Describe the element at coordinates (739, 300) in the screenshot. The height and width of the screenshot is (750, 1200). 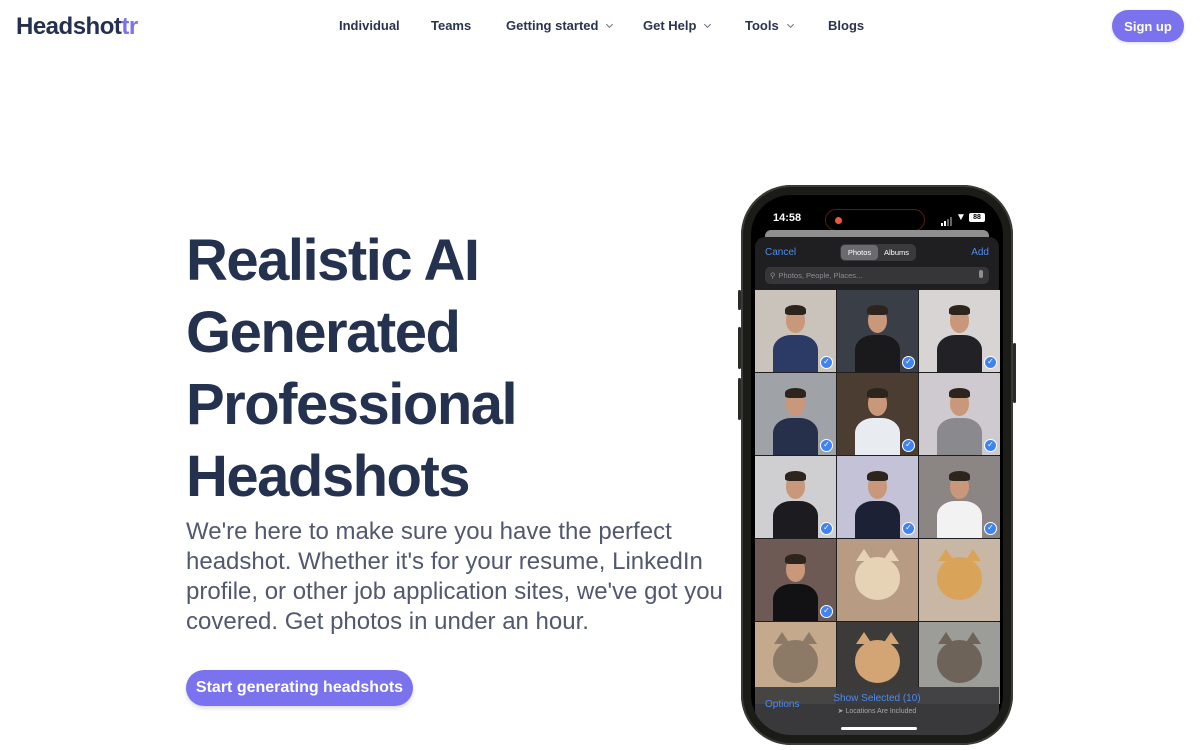
I see `phone-action-button` at that location.